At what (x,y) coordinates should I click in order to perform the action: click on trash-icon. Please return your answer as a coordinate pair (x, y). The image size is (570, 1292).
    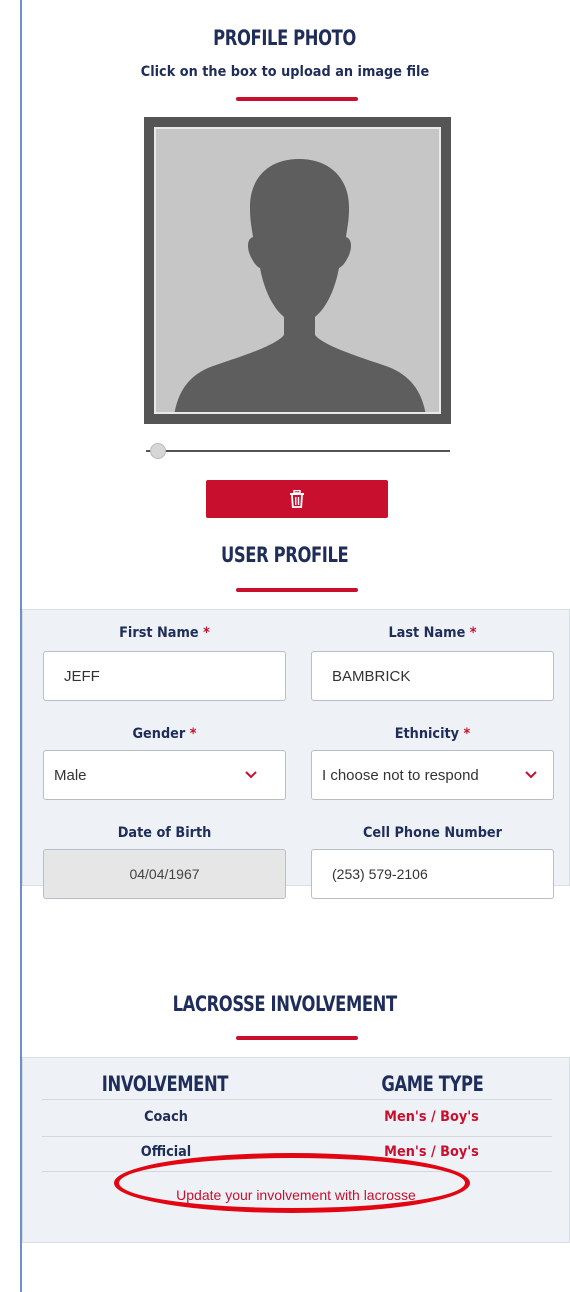
    Looking at the image, I should click on (297, 499).